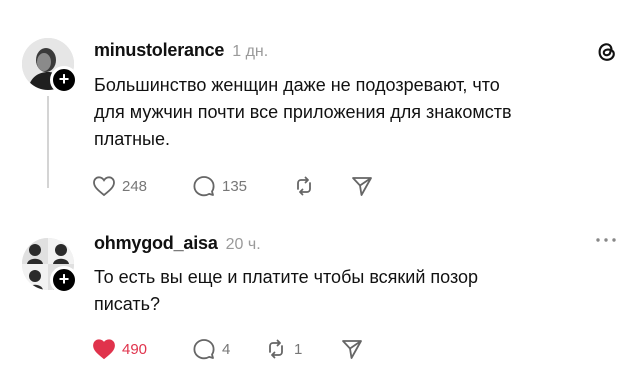  I want to click on repost-button: 1, so click(302, 349).